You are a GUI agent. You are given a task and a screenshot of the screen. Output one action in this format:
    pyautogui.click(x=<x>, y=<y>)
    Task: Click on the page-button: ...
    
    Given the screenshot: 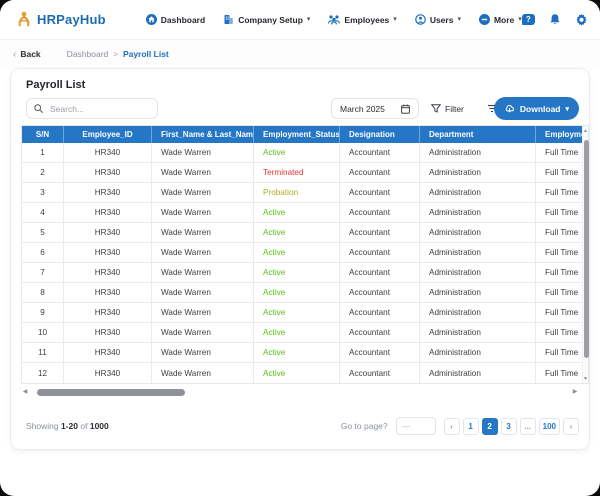 What is the action you would take?
    pyautogui.click(x=527, y=426)
    